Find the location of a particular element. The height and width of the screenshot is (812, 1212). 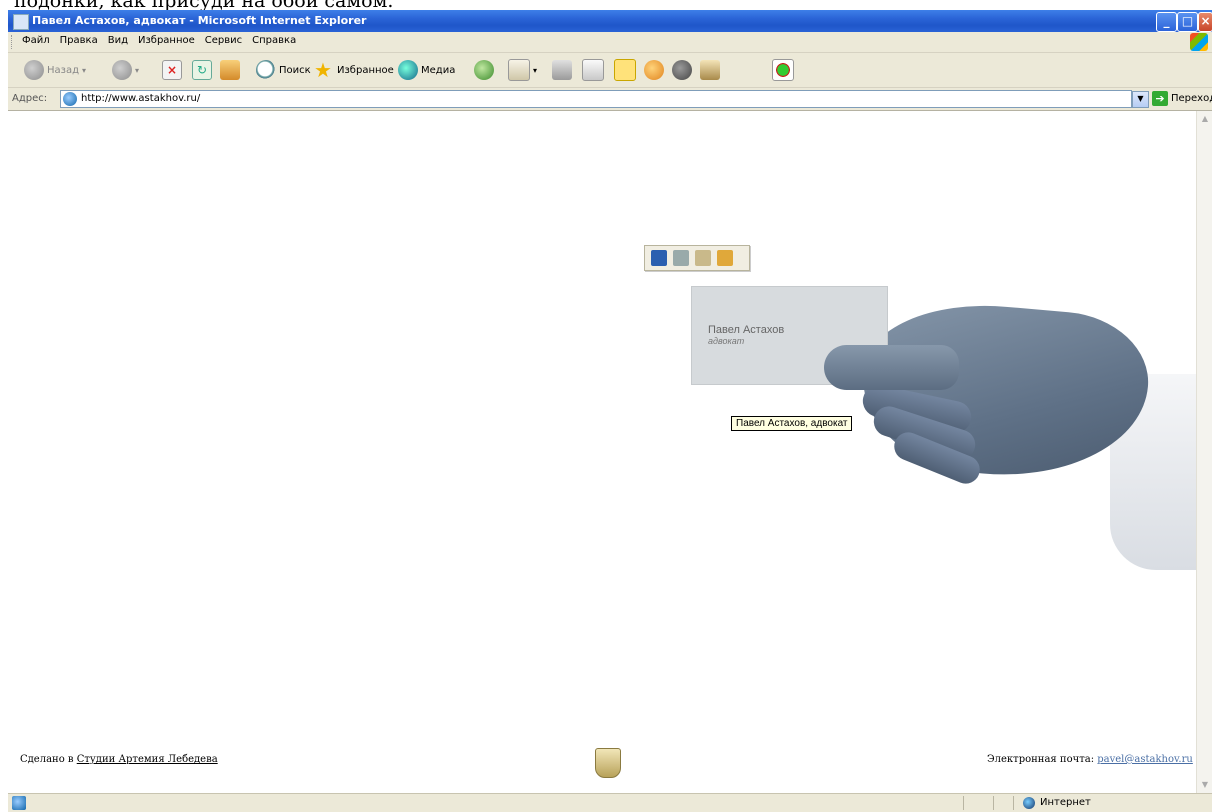

favorites-star-icon: ★ is located at coordinates (323, 70).